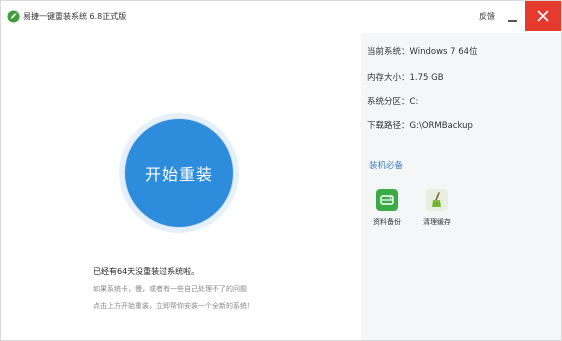 This screenshot has width=562, height=341. I want to click on close-button, so click(543, 16).